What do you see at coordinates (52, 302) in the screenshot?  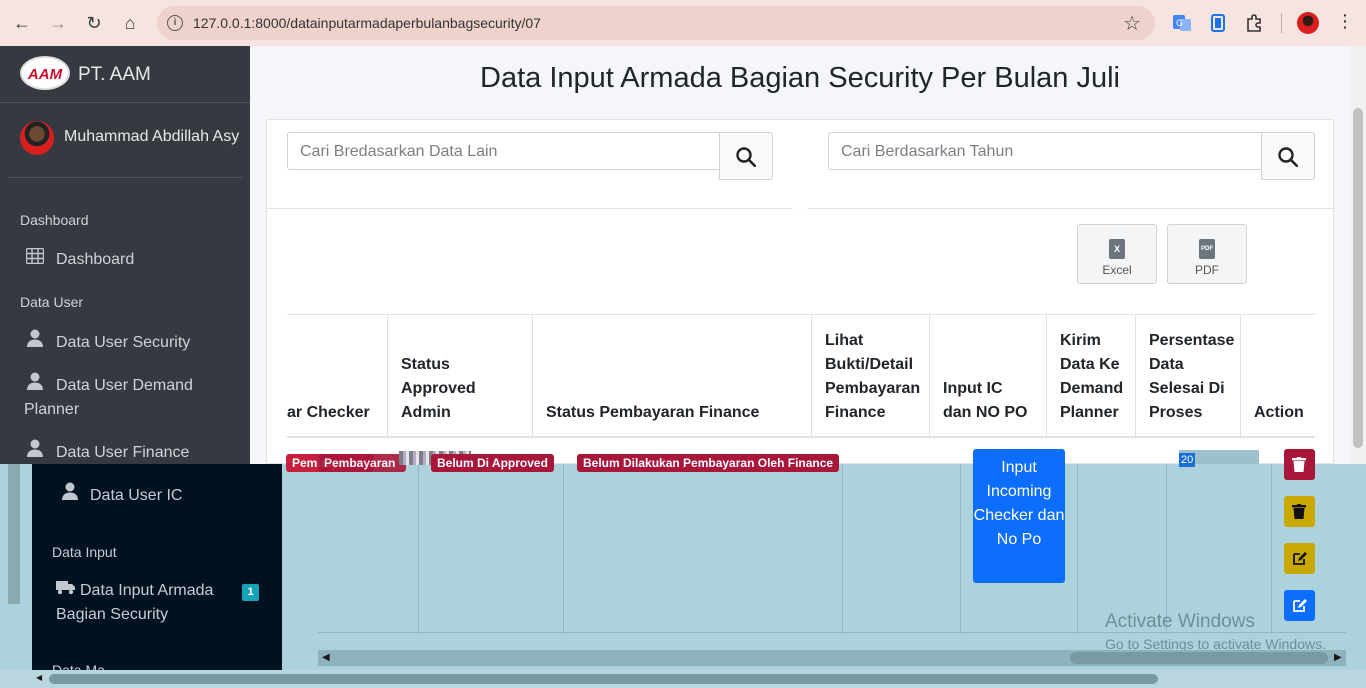 I see `nav-header-data-user: Data User` at bounding box center [52, 302].